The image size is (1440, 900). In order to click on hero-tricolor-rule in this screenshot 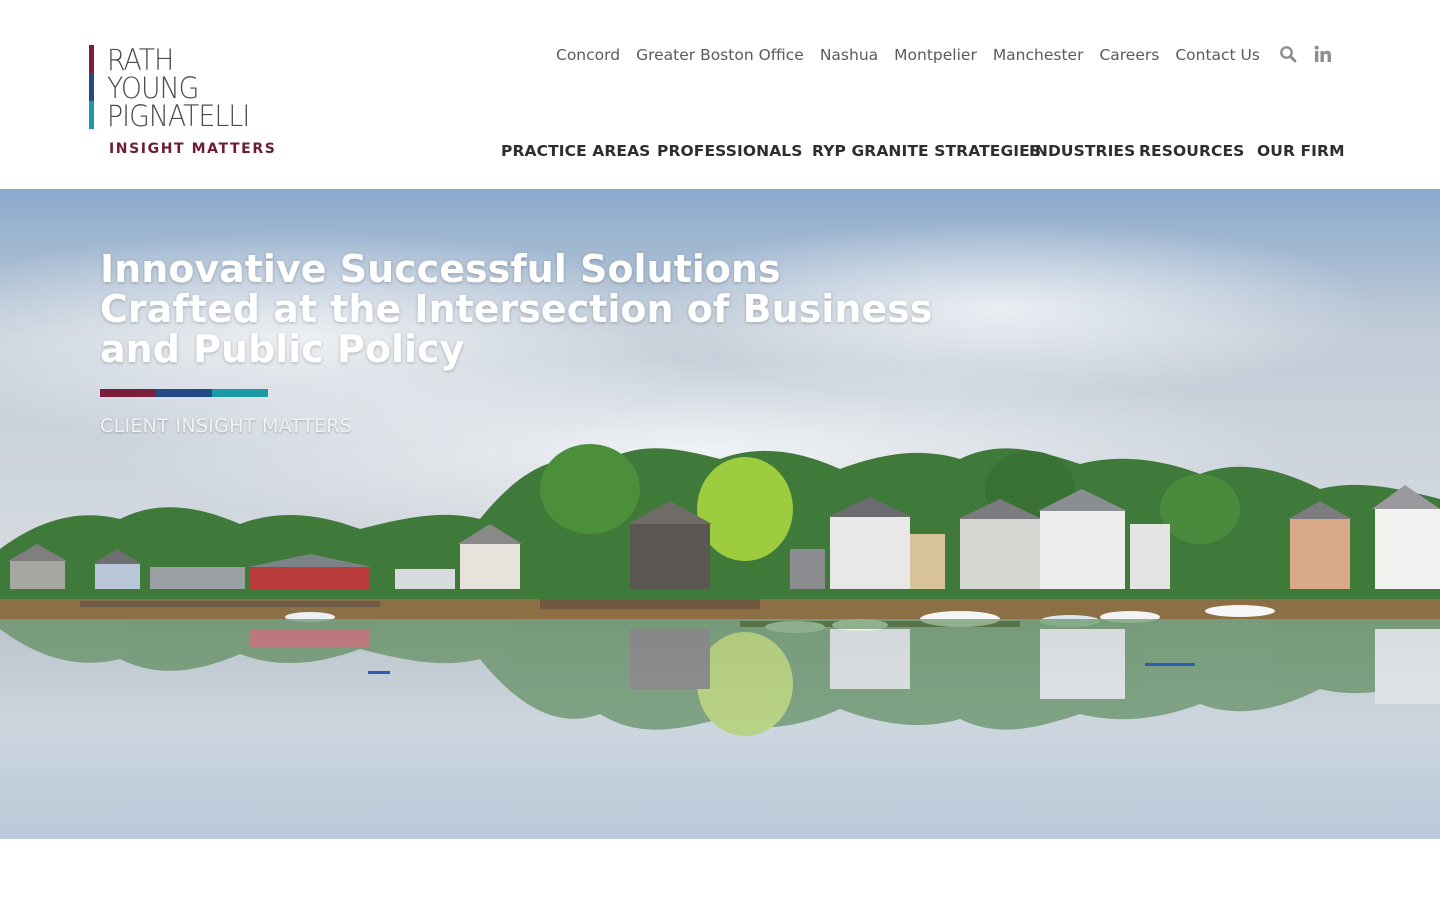, I will do `click(184, 393)`.